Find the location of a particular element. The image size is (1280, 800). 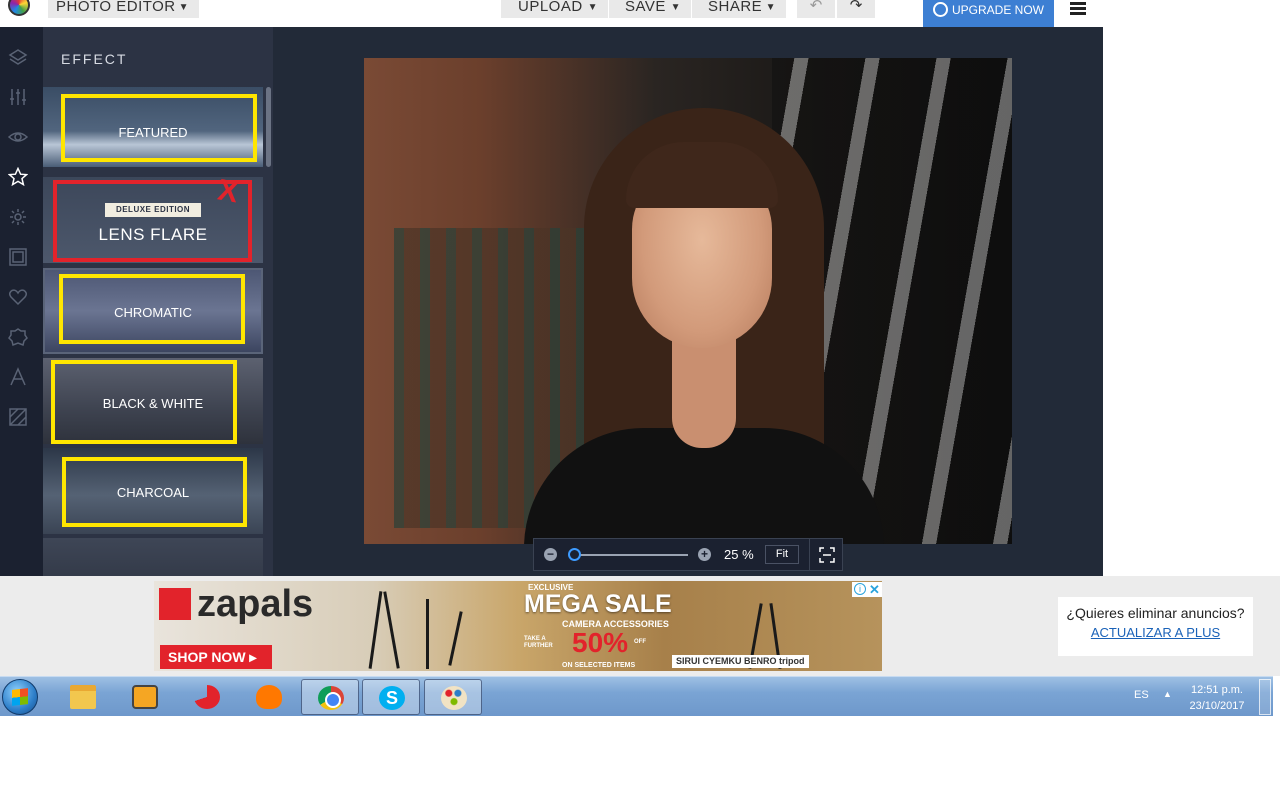

effect-black-and-white: BLACK & WHITE is located at coordinates (153, 401).